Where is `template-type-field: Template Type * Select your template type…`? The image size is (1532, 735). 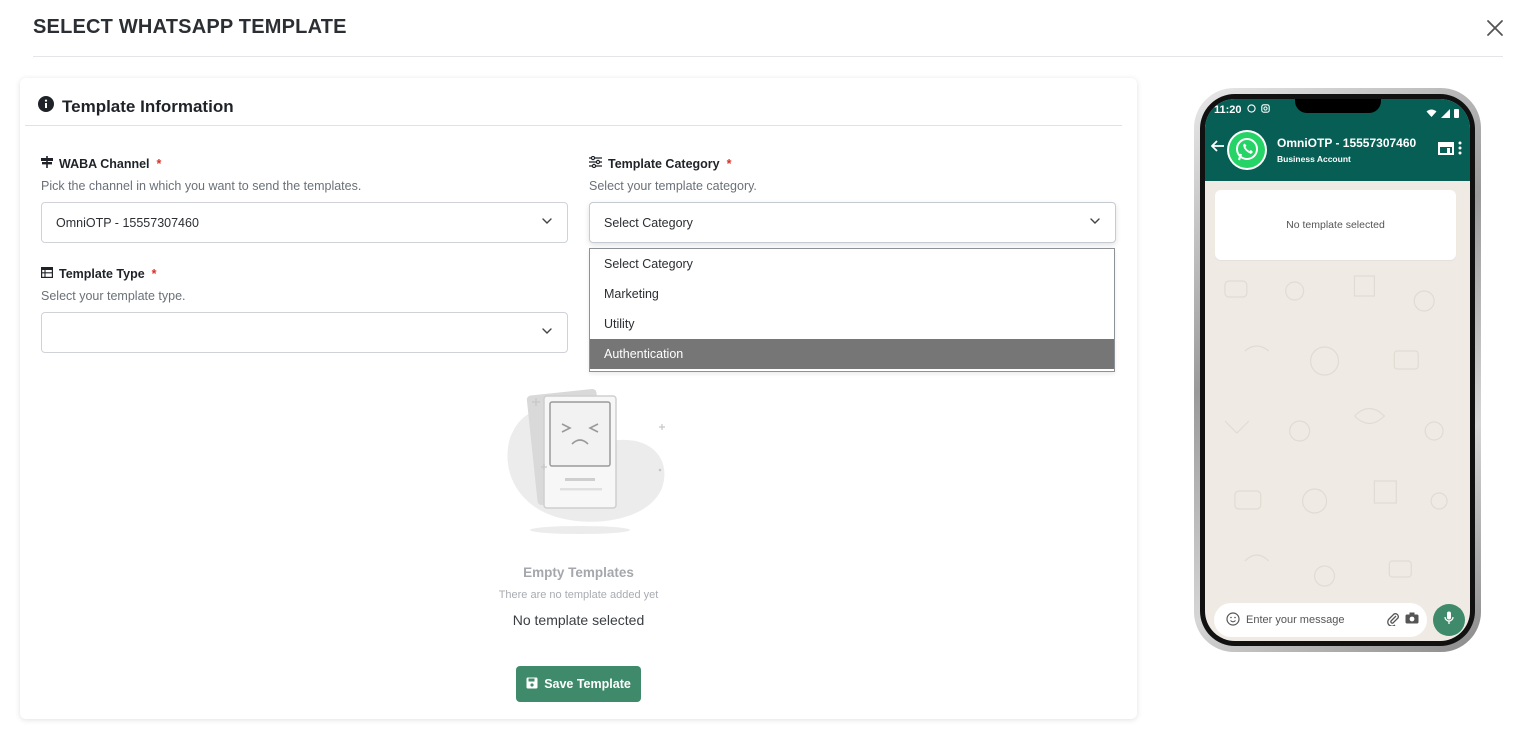 template-type-field: Template Type * Select your template type… is located at coordinates (113, 285).